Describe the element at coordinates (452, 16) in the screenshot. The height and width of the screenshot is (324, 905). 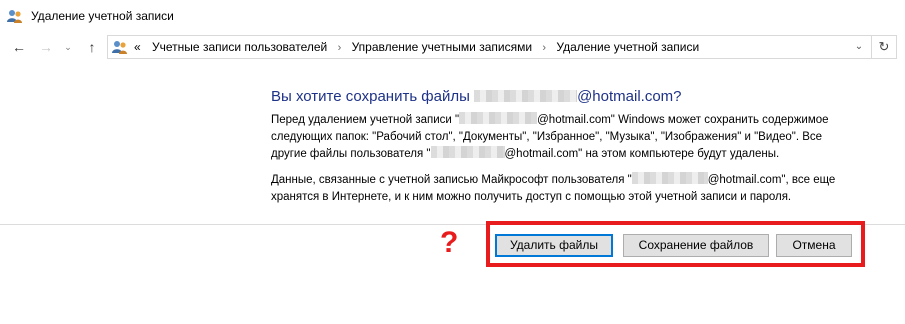
I see `title-bar: Удаление учетной записи` at that location.